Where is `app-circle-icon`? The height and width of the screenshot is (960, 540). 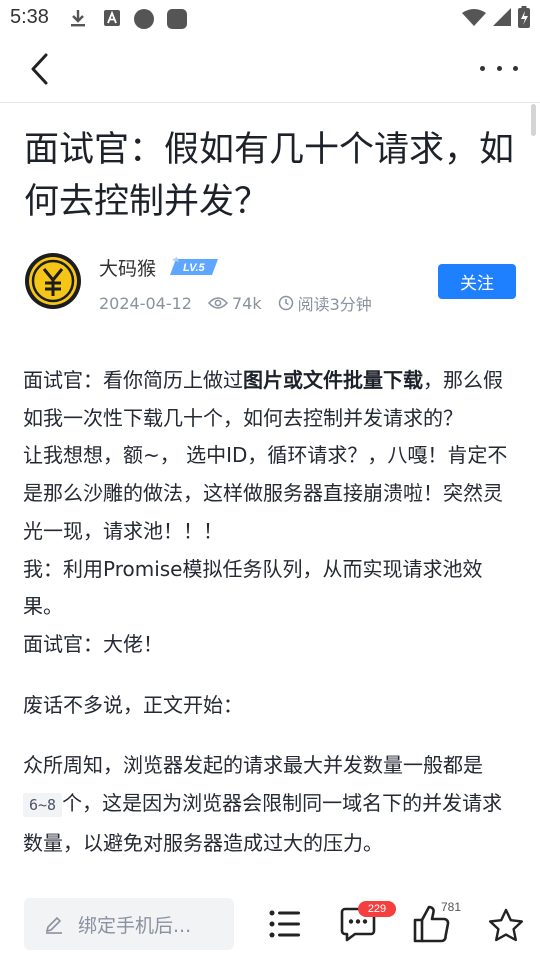 app-circle-icon is located at coordinates (144, 19).